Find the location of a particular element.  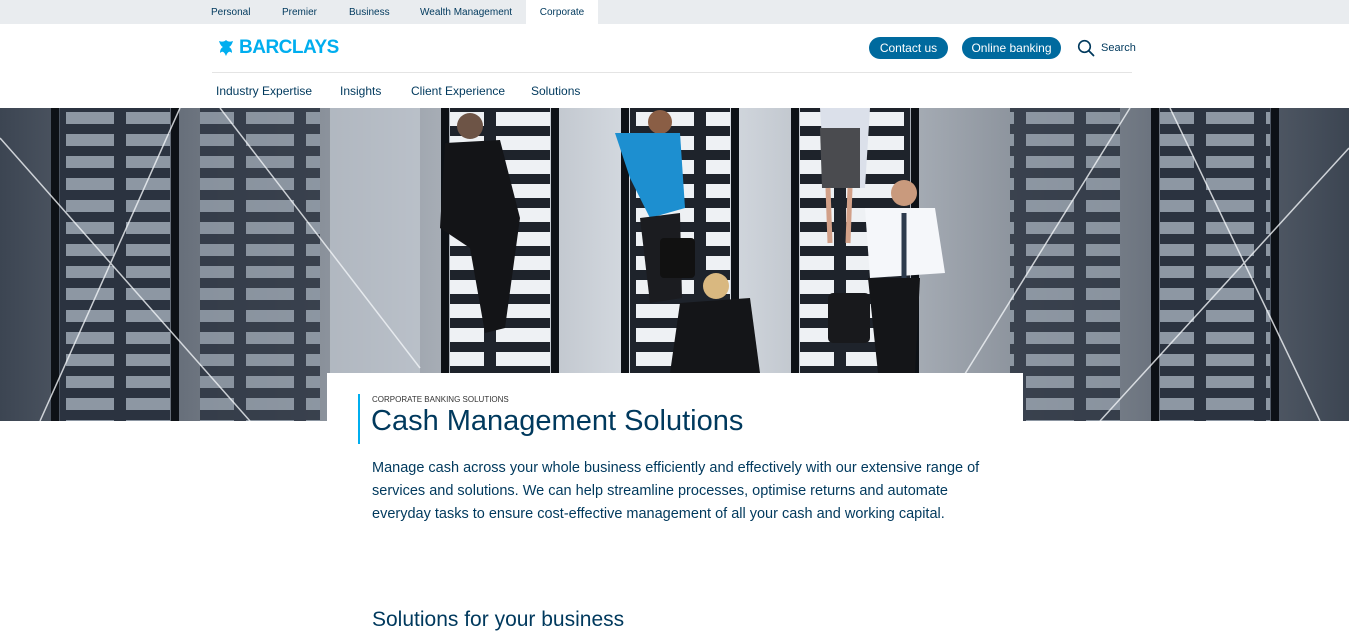

segment-link-premier: Premier is located at coordinates (299, 12).